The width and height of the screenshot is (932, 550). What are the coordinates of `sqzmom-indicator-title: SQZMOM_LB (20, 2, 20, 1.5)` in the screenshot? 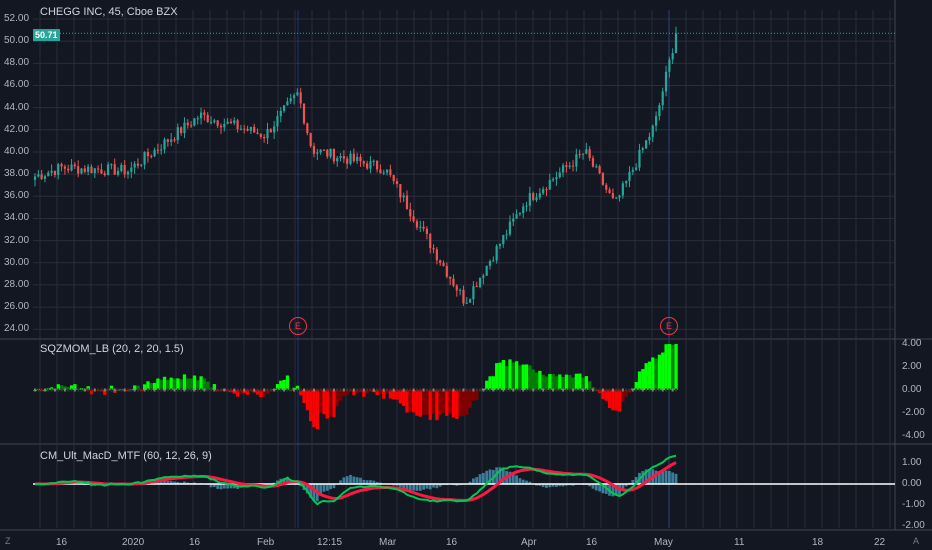 It's located at (112, 349).